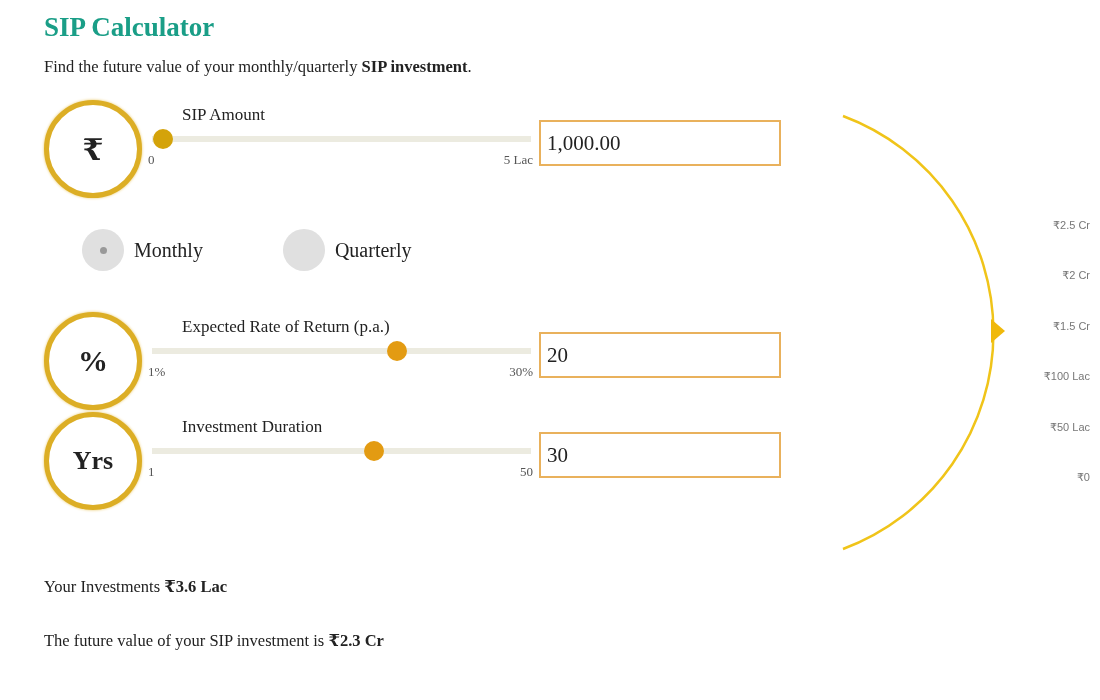 The image size is (1100, 700). Describe the element at coordinates (93, 149) in the screenshot. I see `icon-badge: ₹` at that location.